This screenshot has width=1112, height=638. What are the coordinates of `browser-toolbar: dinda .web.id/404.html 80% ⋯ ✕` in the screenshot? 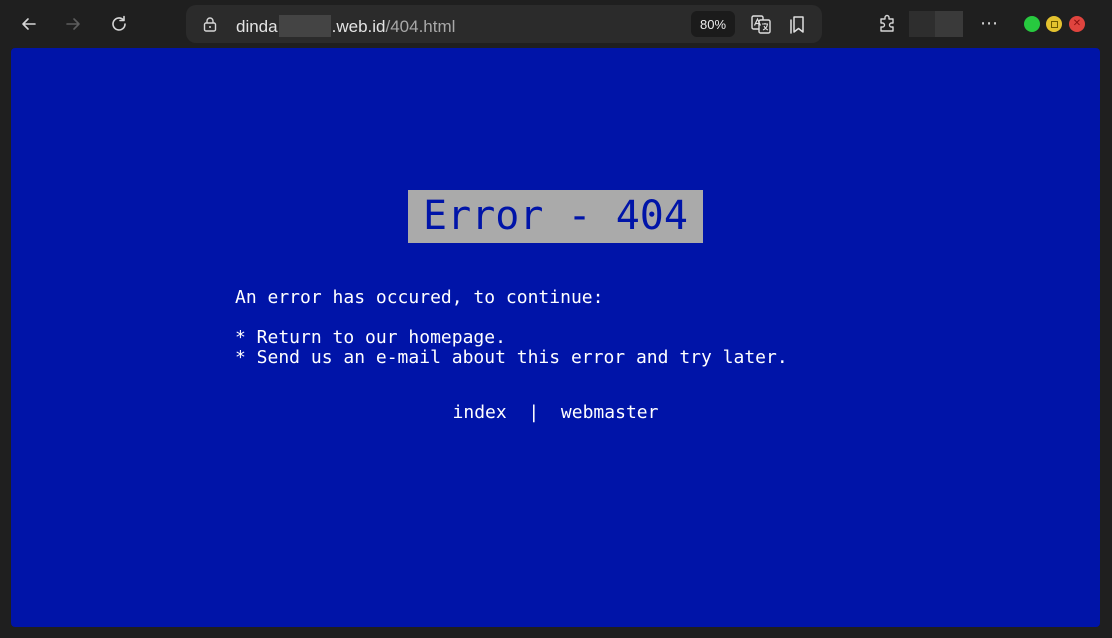 It's located at (556, 24).